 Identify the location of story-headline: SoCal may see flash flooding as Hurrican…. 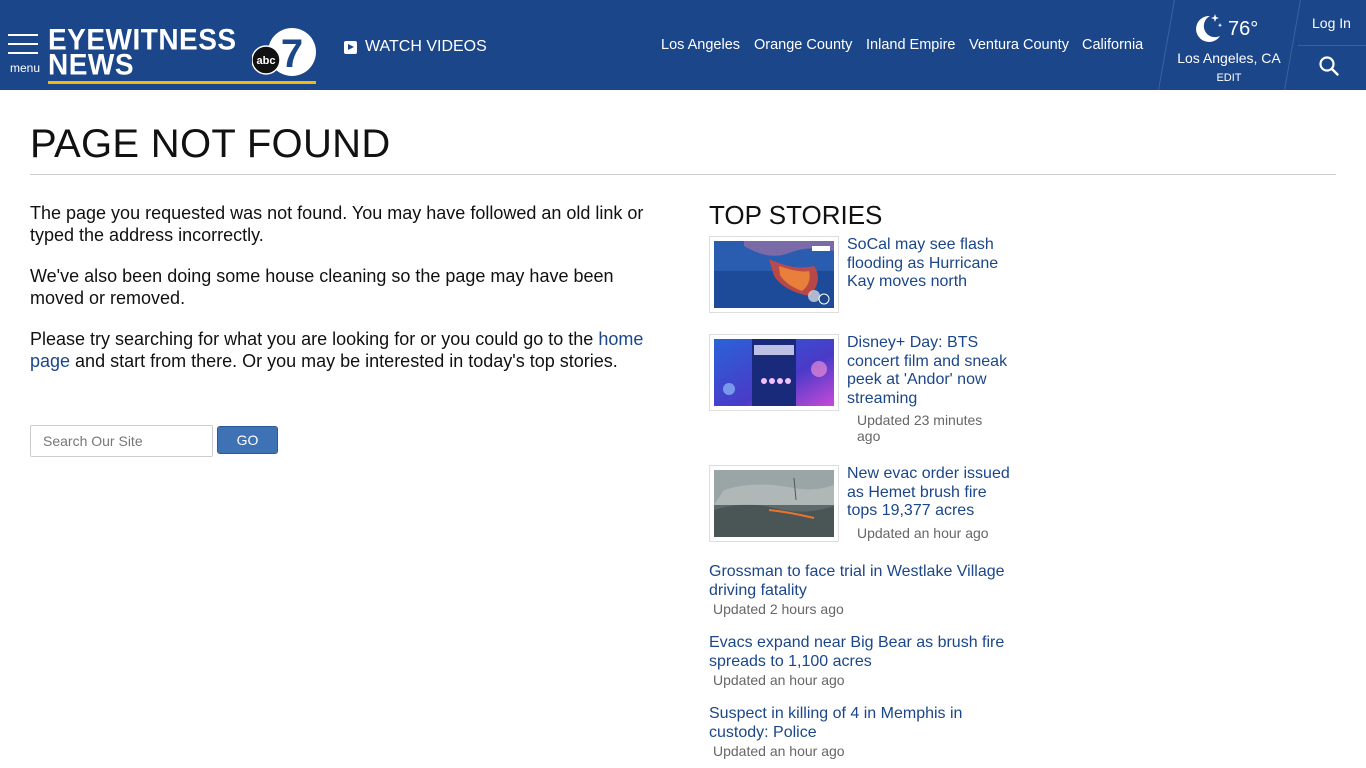
(933, 264).